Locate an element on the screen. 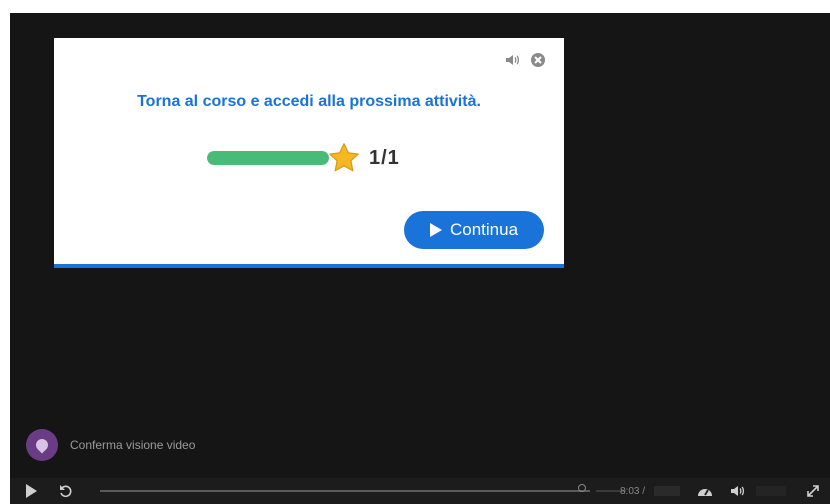  progress-fill is located at coordinates (268, 158).